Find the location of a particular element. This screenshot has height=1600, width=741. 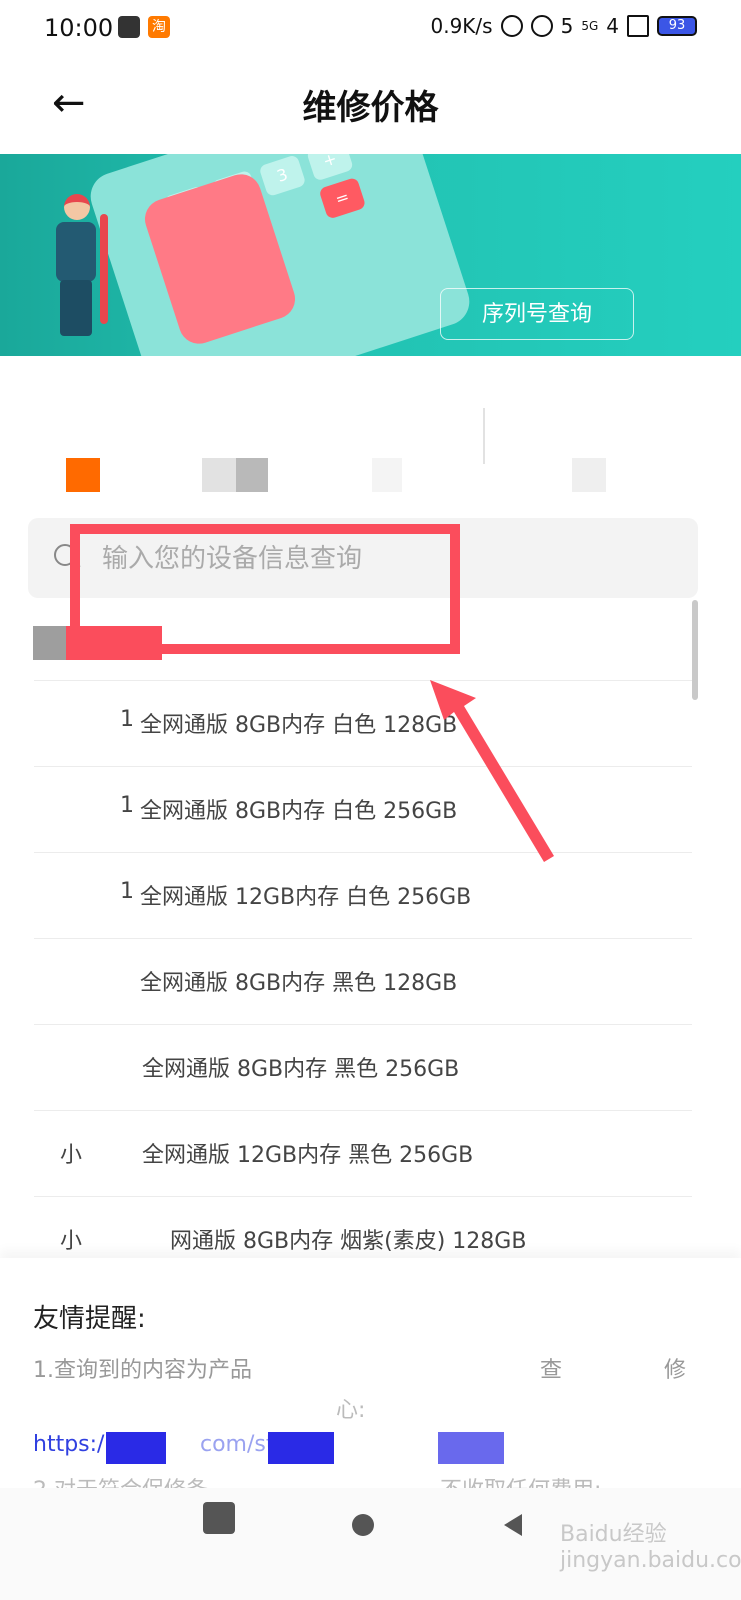

wifi-icon is located at coordinates (638, 26).